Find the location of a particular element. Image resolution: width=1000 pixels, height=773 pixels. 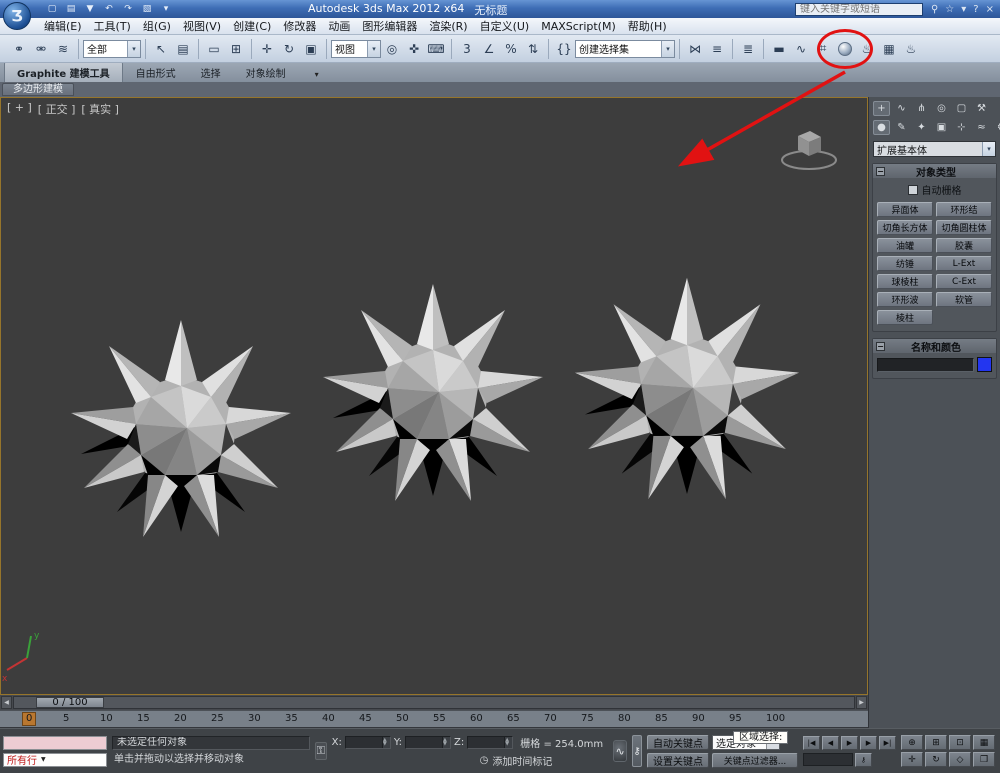

viewport-shading-menu: [ 真实 ] is located at coordinates (100, 109).